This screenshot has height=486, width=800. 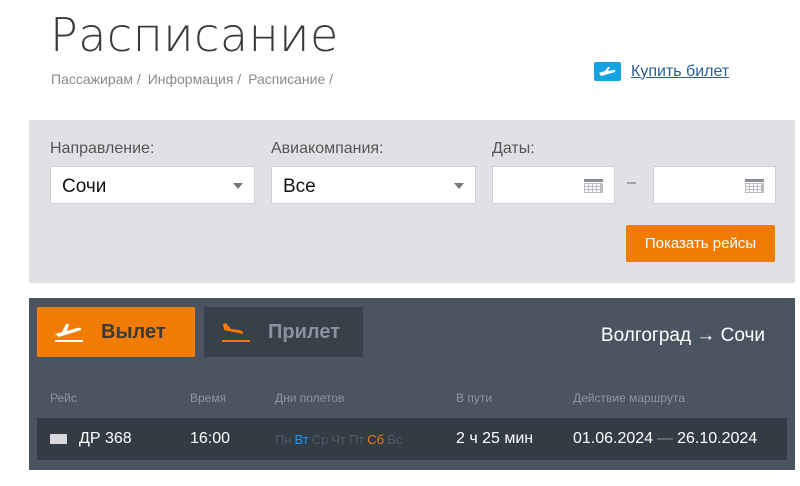 I want to click on weekday-5: Сб, so click(x=376, y=439).